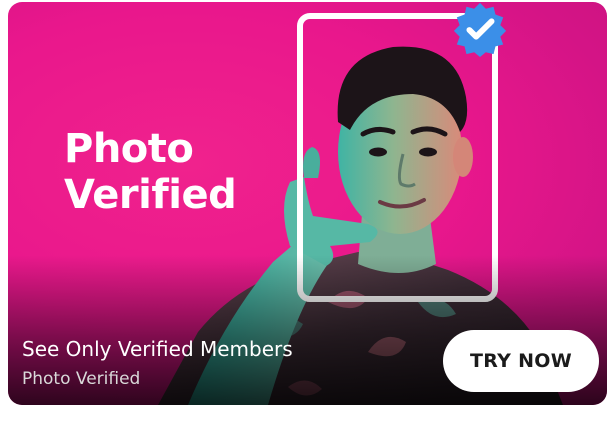 This screenshot has height=423, width=615. Describe the element at coordinates (521, 361) in the screenshot. I see `try-now-button: TRY NOW` at that location.